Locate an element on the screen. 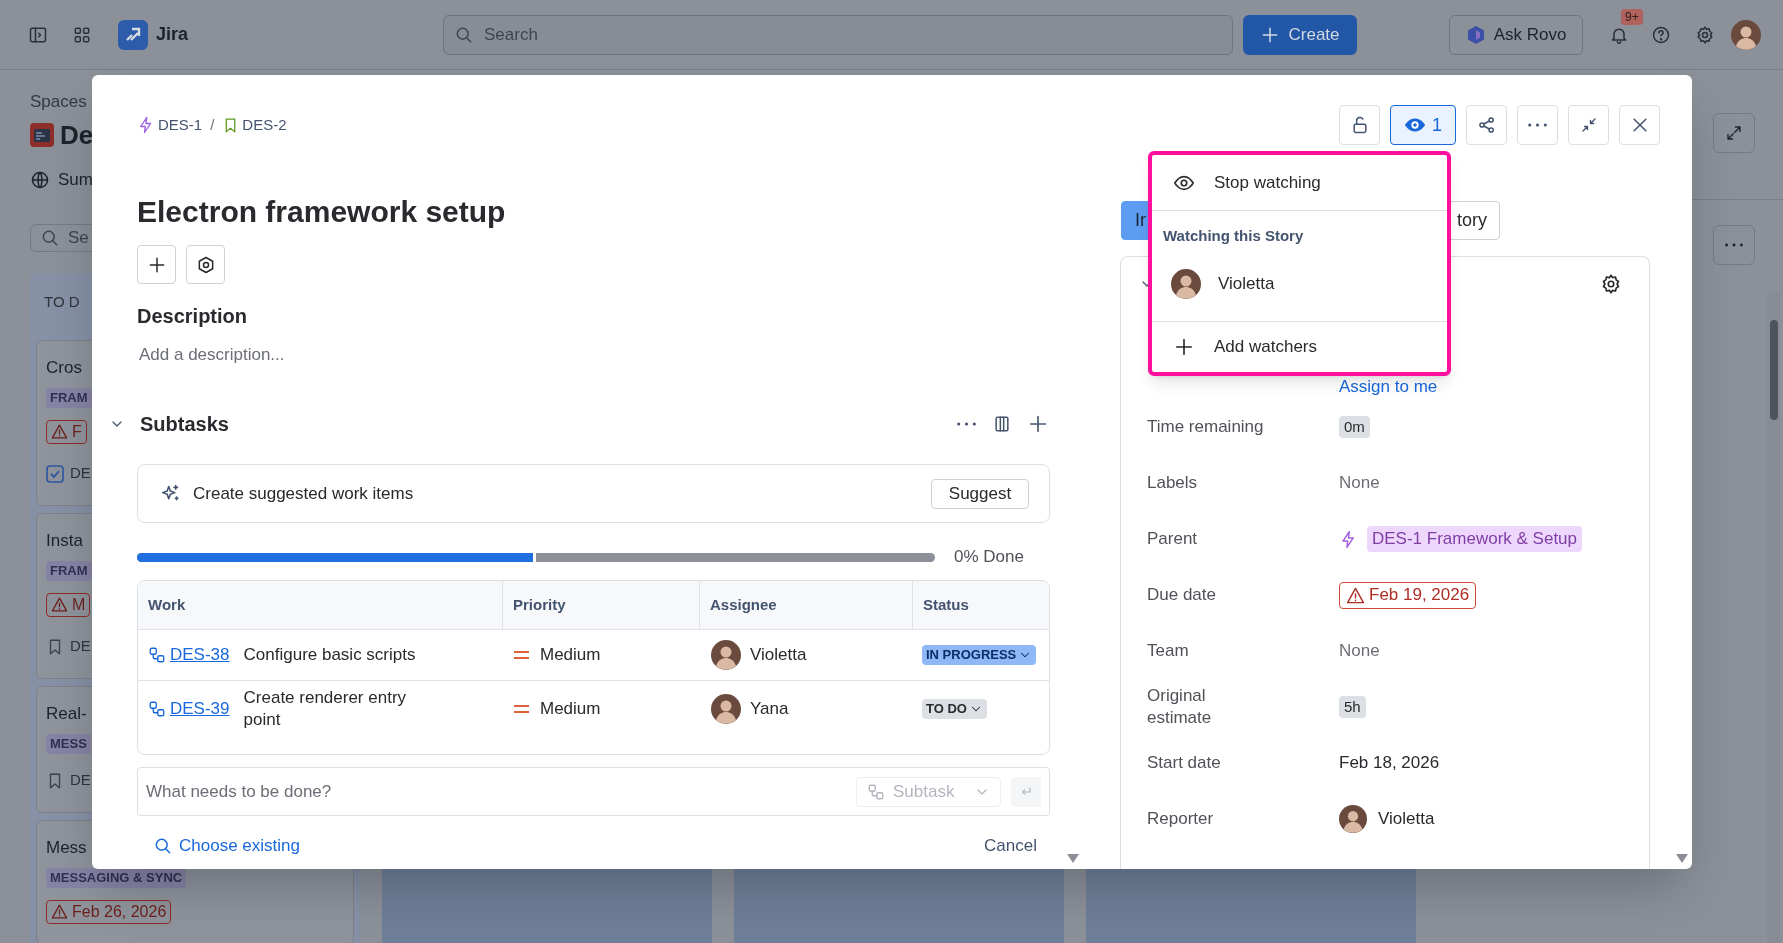 The image size is (1783, 943). work-item-key: DES-39 is located at coordinates (200, 709).